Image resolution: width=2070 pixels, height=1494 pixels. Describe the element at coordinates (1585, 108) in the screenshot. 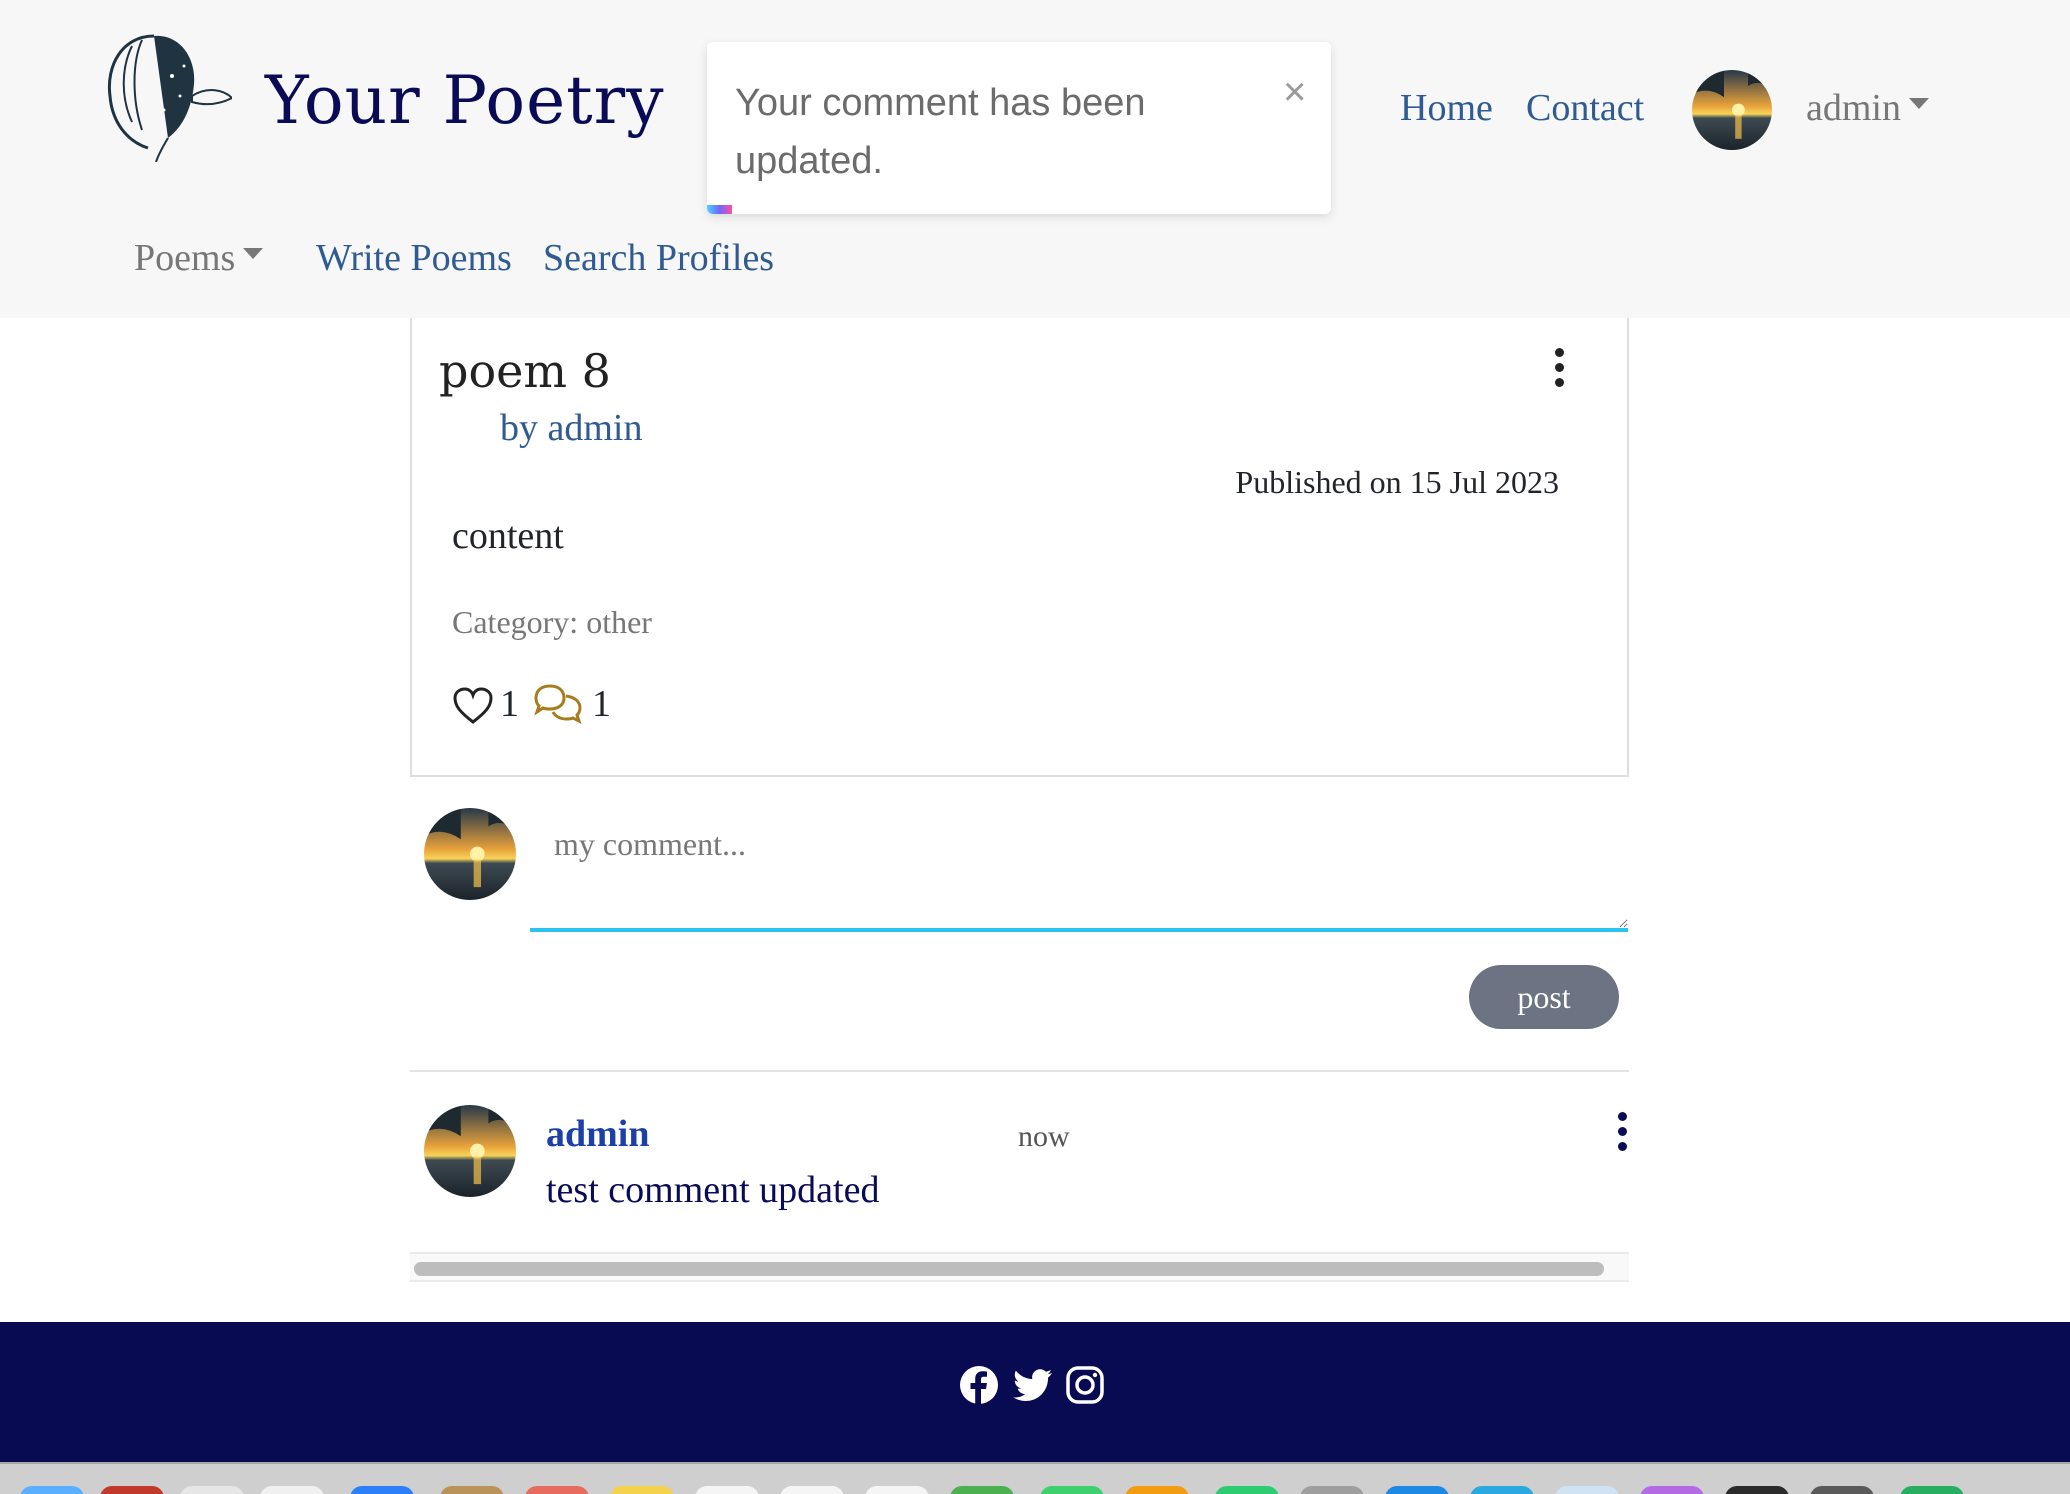

I see `nav-contact-link: Contact` at that location.